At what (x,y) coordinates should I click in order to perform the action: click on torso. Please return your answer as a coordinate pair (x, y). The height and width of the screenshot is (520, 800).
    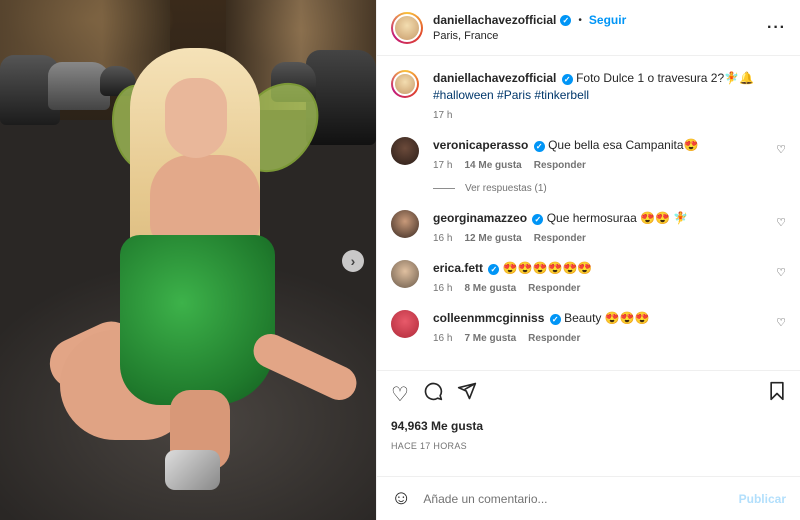
    Looking at the image, I should click on (205, 200).